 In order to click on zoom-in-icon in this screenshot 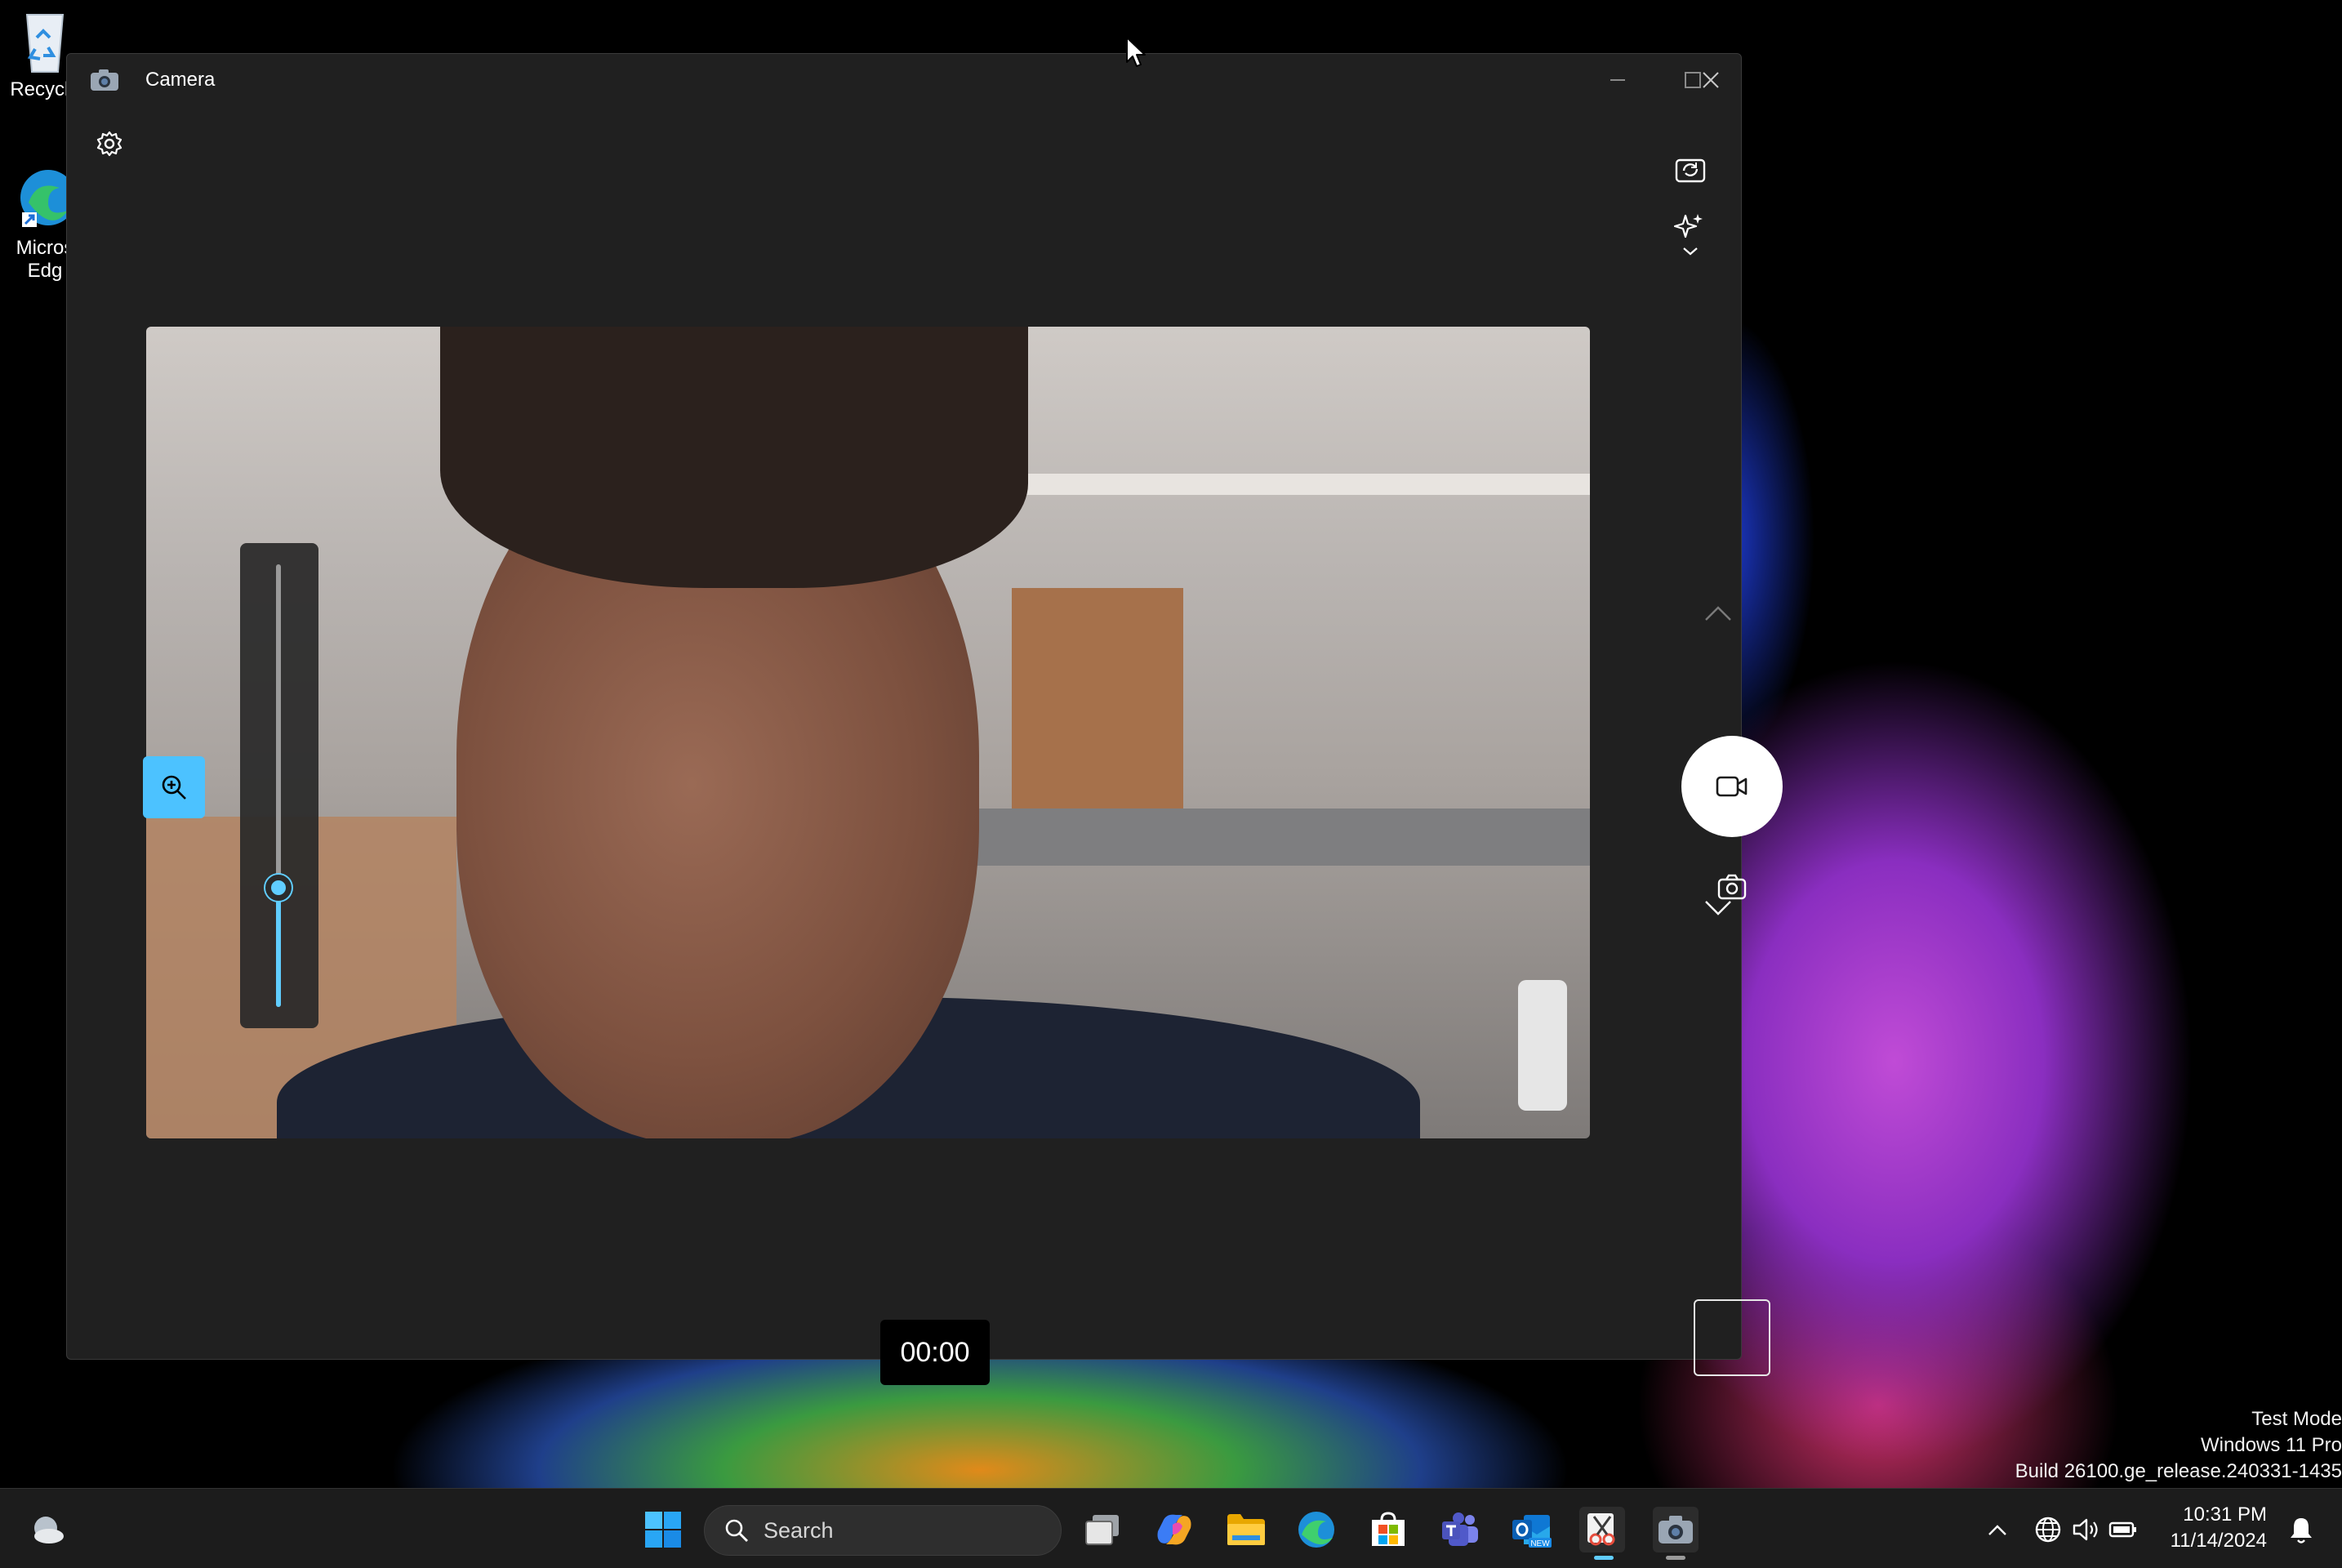, I will do `click(174, 787)`.